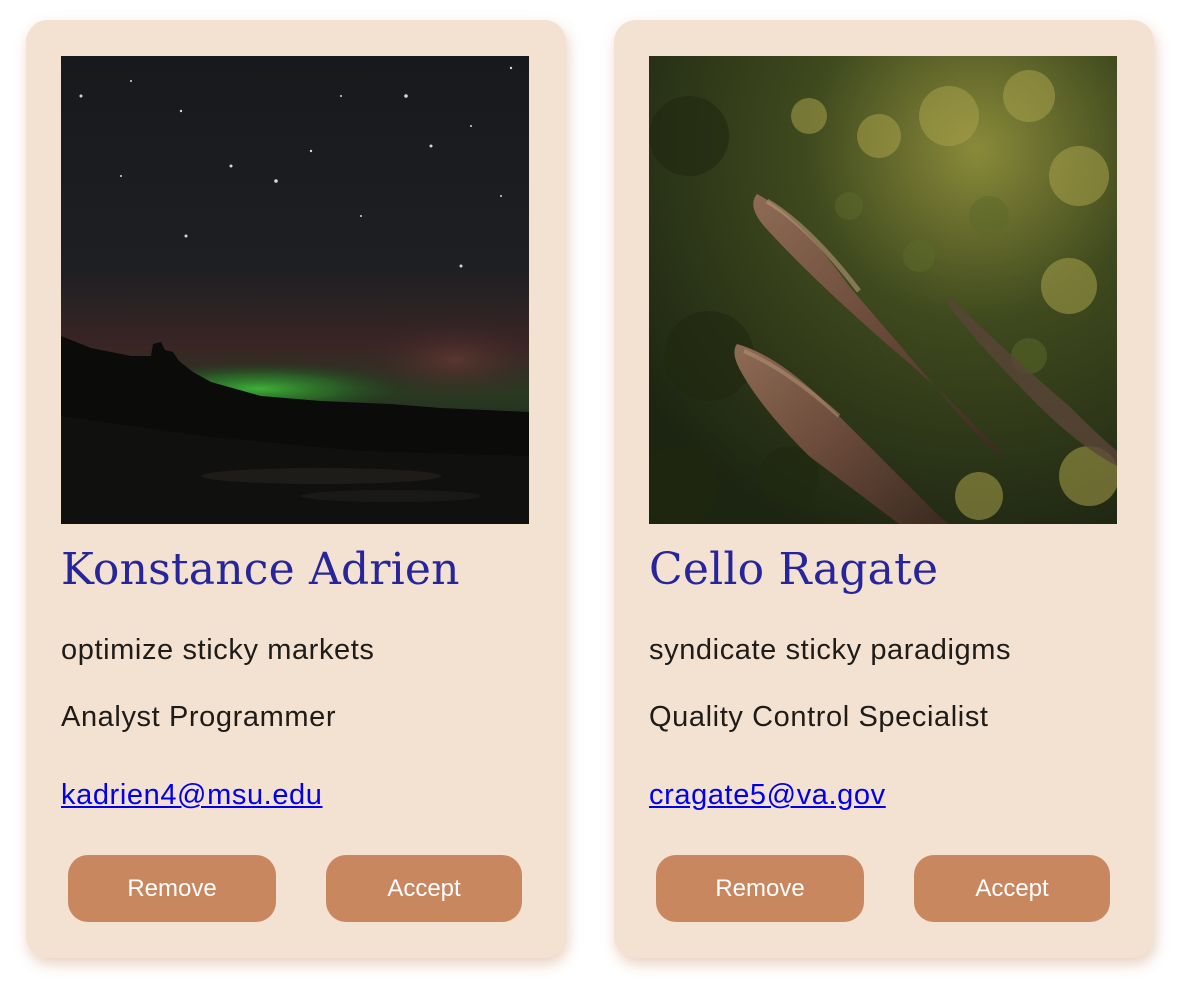  Describe the element at coordinates (192, 795) in the screenshot. I see `profile-email-link: kadrien4@msu.edu` at that location.